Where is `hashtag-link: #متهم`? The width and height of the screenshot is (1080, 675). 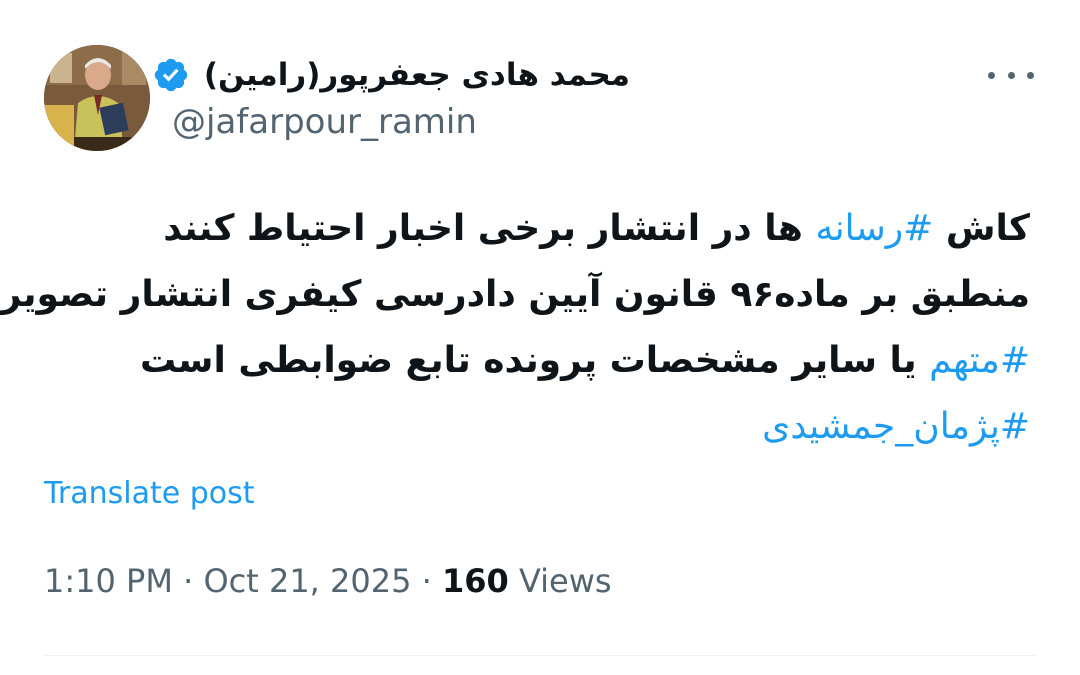
hashtag-link: #متهم is located at coordinates (979, 360).